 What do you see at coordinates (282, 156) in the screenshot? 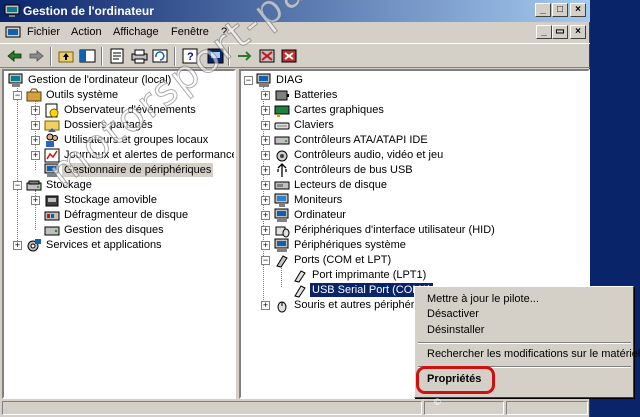
I see `audio-controller-icon` at bounding box center [282, 156].